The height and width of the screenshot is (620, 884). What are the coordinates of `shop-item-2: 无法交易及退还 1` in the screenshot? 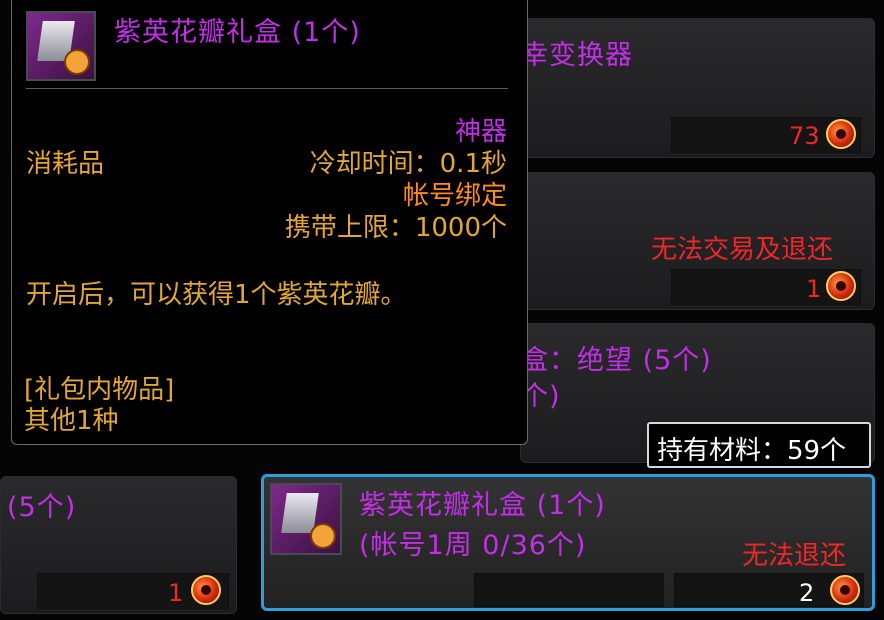 It's located at (697, 241).